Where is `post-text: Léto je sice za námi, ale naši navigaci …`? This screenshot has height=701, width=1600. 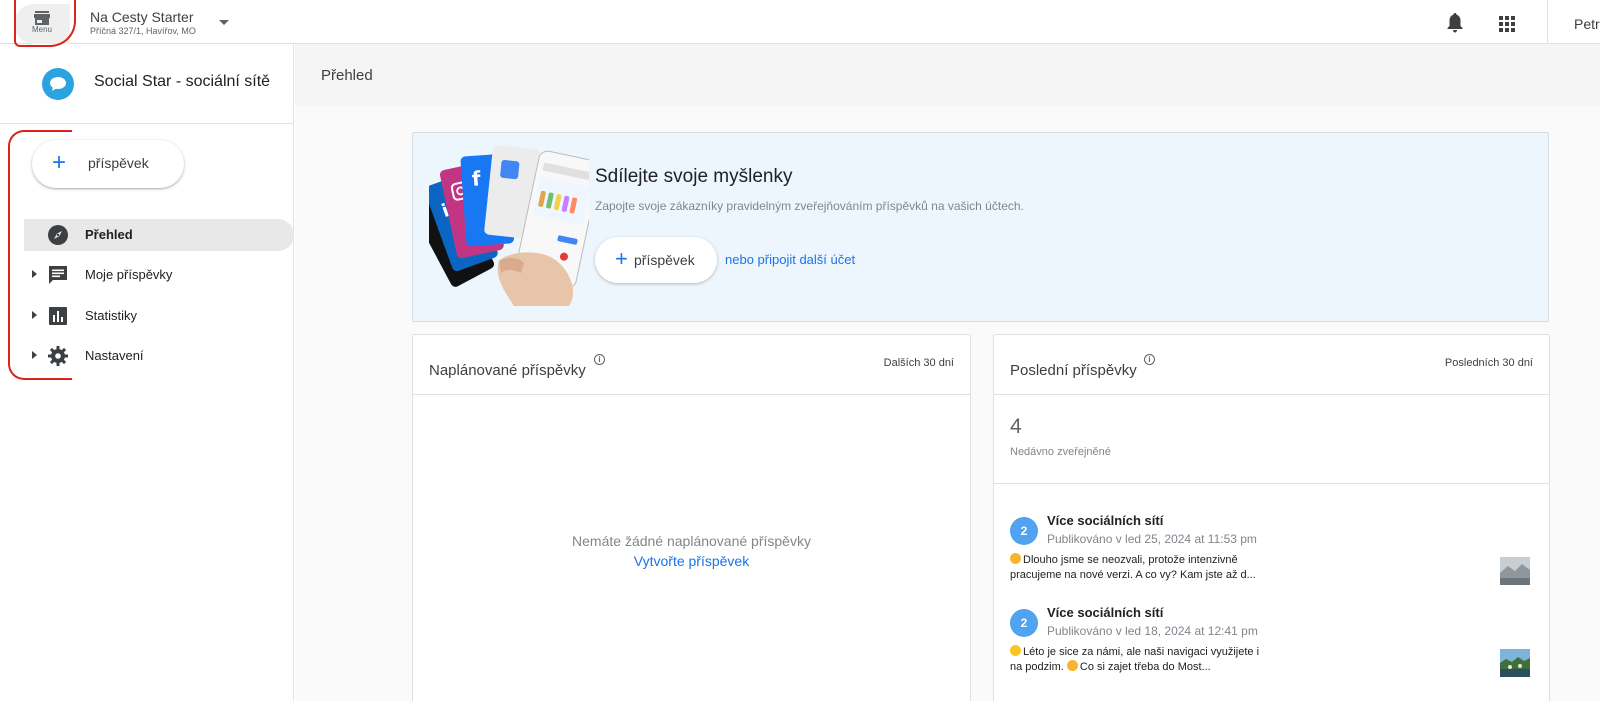
post-text: Léto je sice za námi, ale naši navigaci … is located at coordinates (1150, 660).